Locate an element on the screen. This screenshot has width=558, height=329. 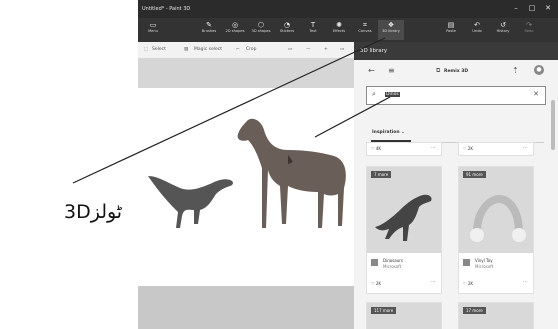
leader-line-search is located at coordinates (352, 117).